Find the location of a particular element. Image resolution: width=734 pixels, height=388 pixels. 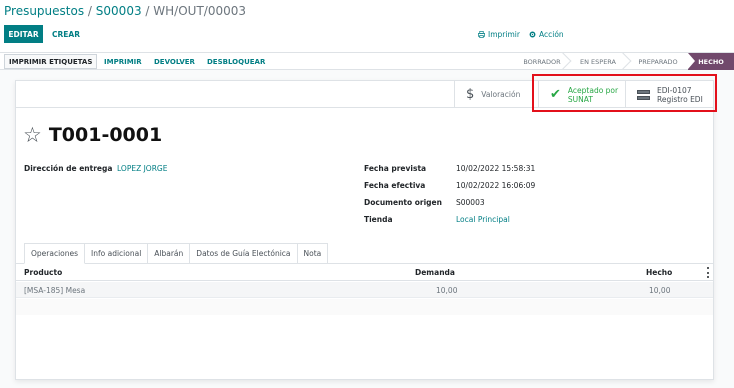

print-button: IMPRIMIR is located at coordinates (123, 61).